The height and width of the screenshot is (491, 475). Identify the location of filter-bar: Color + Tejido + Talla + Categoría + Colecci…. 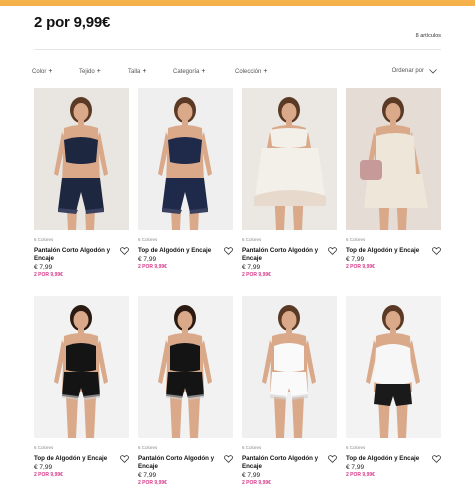
(163, 71).